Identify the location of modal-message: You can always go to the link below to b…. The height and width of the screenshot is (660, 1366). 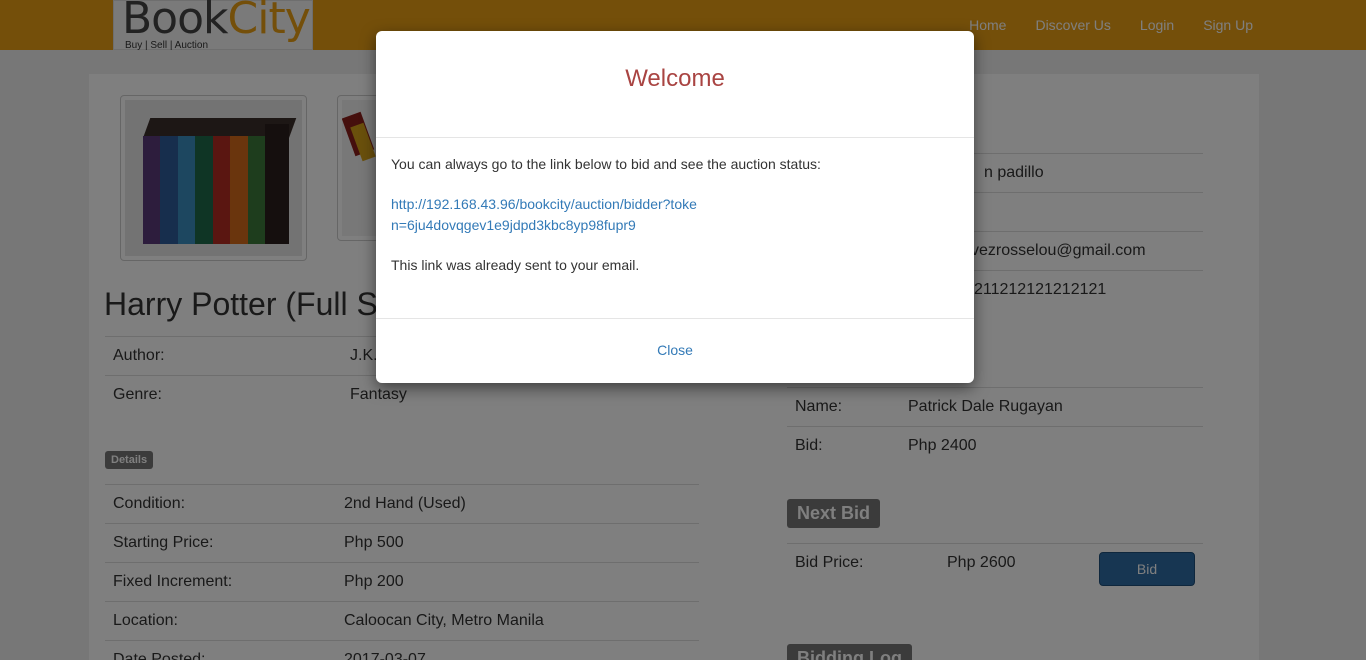
(606, 164).